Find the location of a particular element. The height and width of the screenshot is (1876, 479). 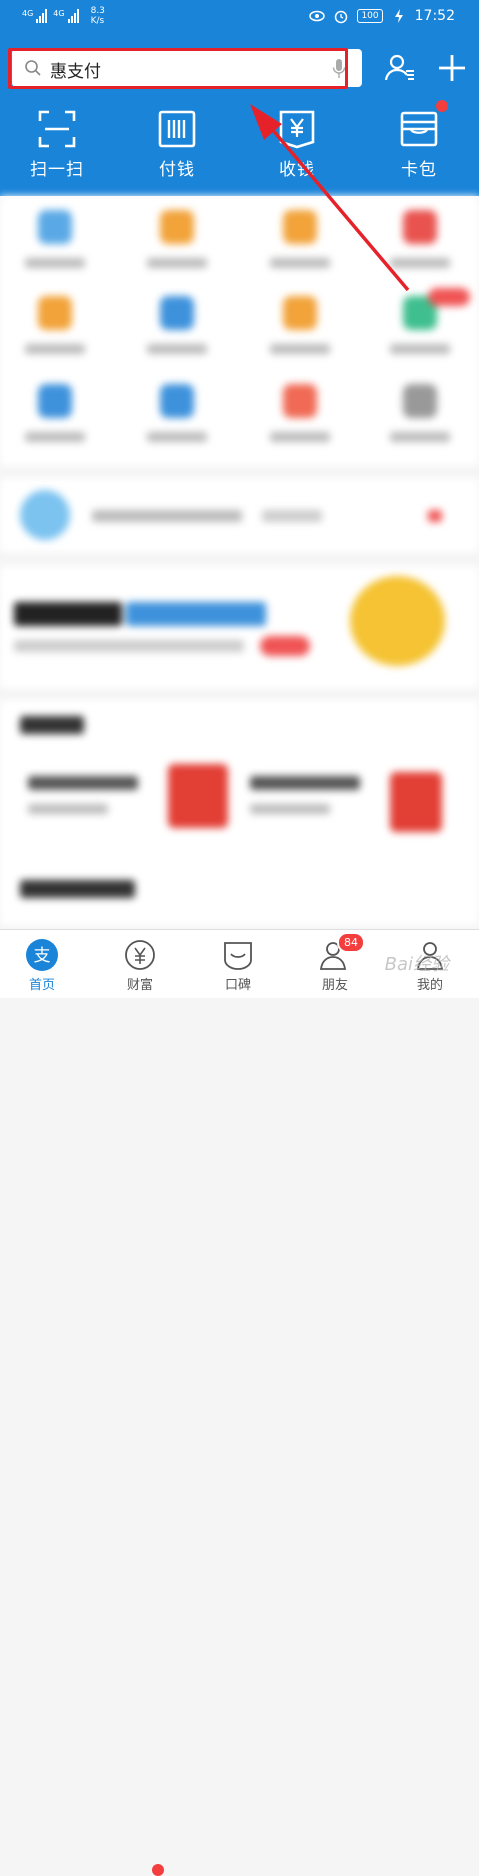

tab-label: 首页 is located at coordinates (41, 985).